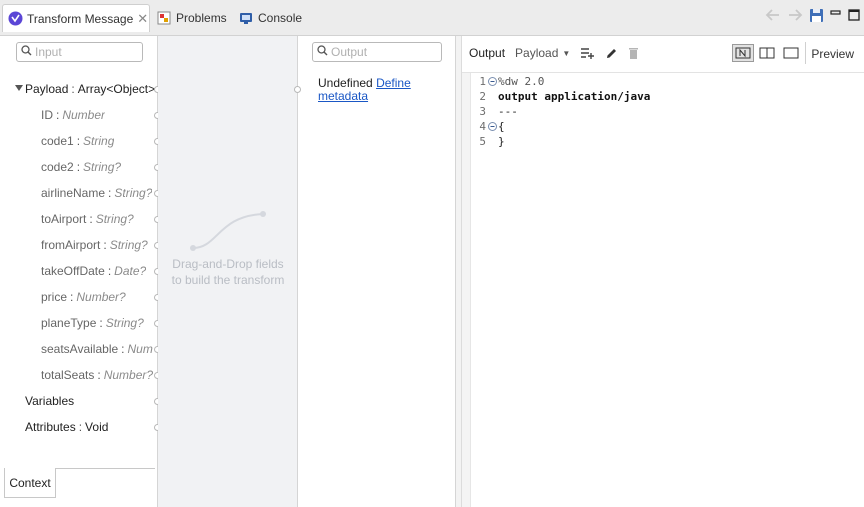 The height and width of the screenshot is (507, 864). What do you see at coordinates (773, 15) in the screenshot?
I see `back-arrow-icon` at bounding box center [773, 15].